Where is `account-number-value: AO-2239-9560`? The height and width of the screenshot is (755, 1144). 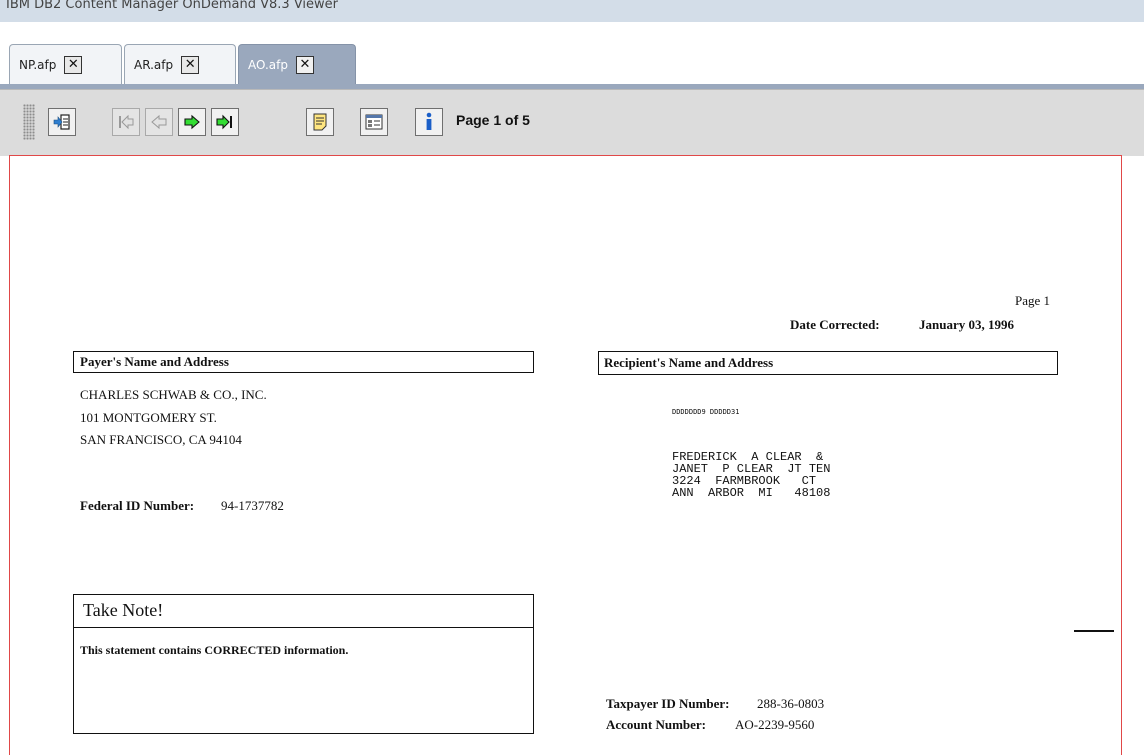 account-number-value: AO-2239-9560 is located at coordinates (775, 724).